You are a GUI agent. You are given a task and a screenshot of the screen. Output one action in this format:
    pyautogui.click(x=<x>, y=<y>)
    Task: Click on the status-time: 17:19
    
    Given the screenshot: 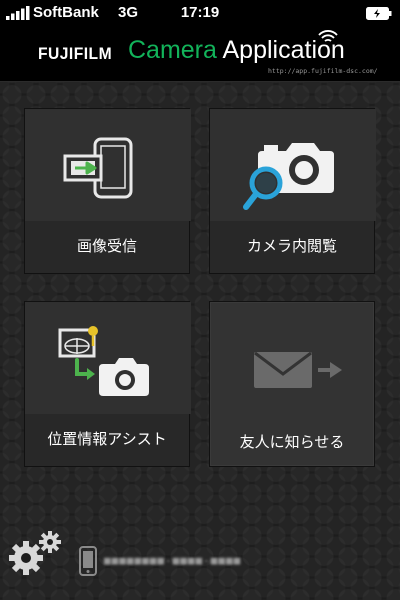 What is the action you would take?
    pyautogui.click(x=200, y=12)
    